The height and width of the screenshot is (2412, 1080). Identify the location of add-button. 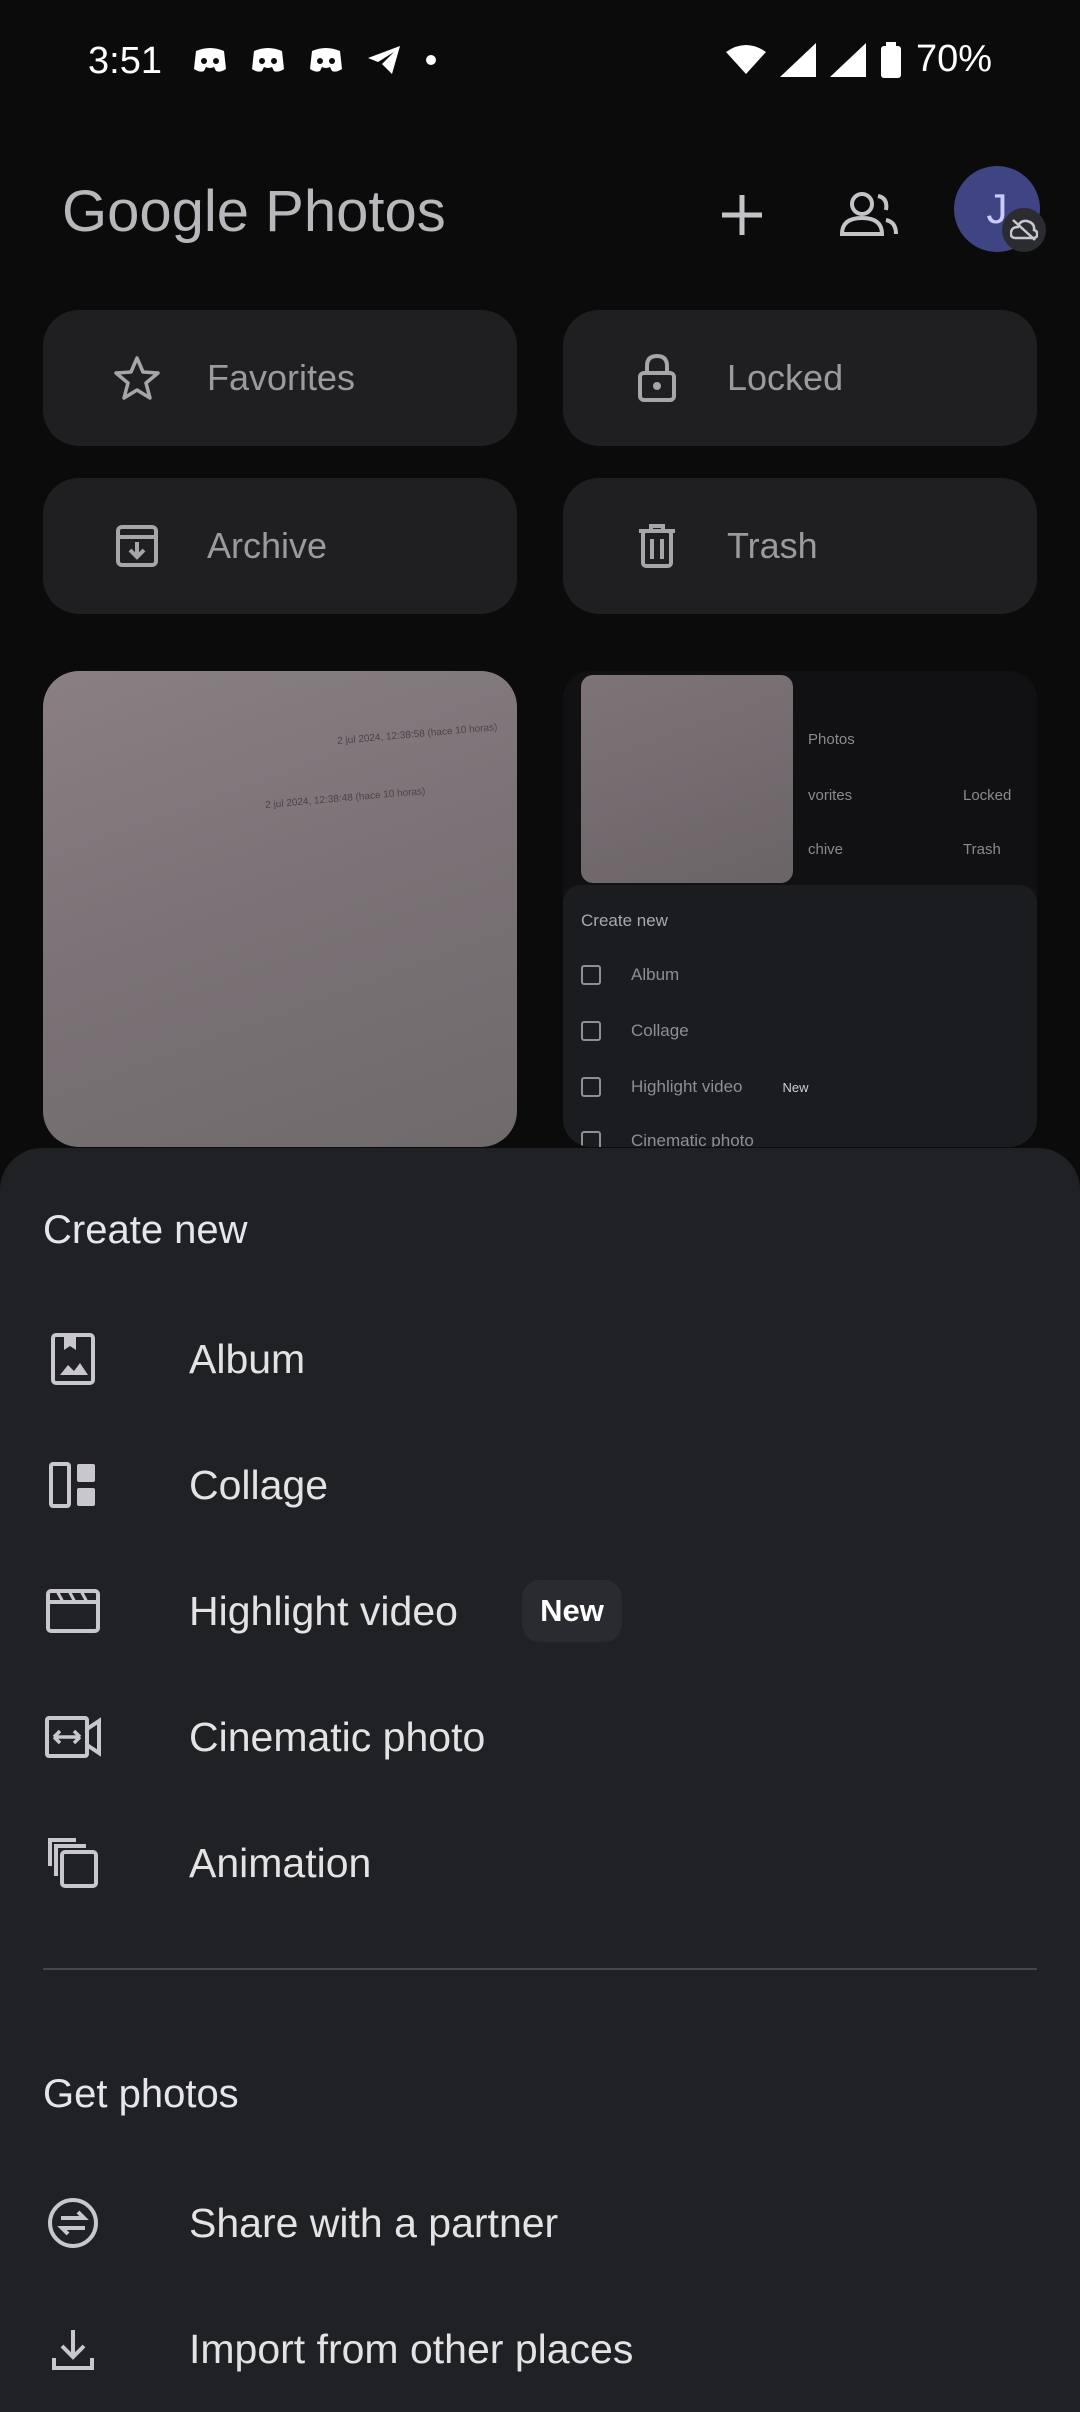
(742, 215).